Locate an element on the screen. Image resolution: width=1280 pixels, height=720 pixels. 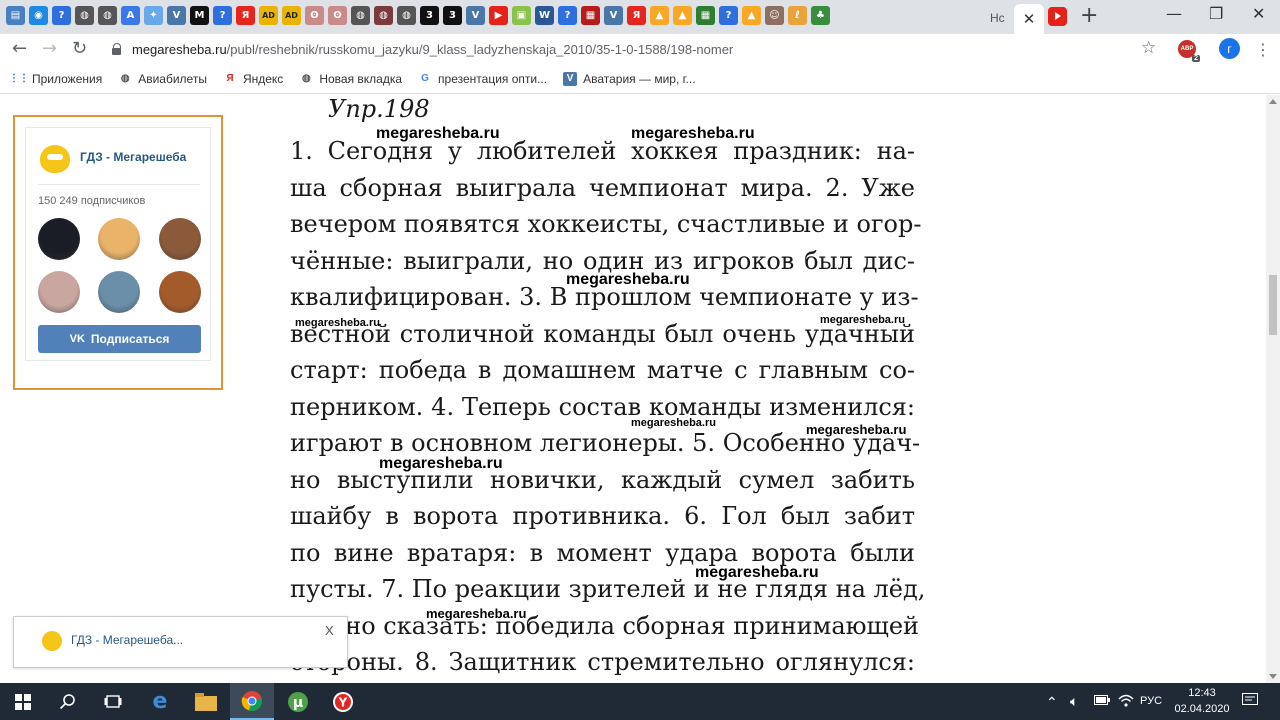
pdf-icon: ℓ is located at coordinates (797, 15).